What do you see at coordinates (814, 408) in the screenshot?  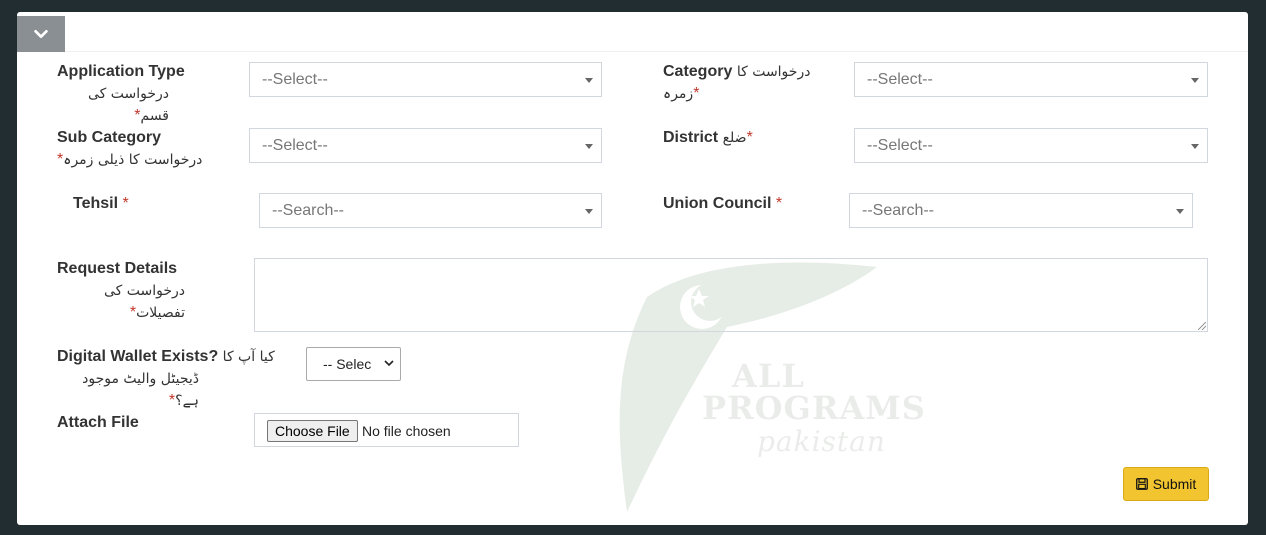 I see `watermark-line-2: PROGRAMS` at bounding box center [814, 408].